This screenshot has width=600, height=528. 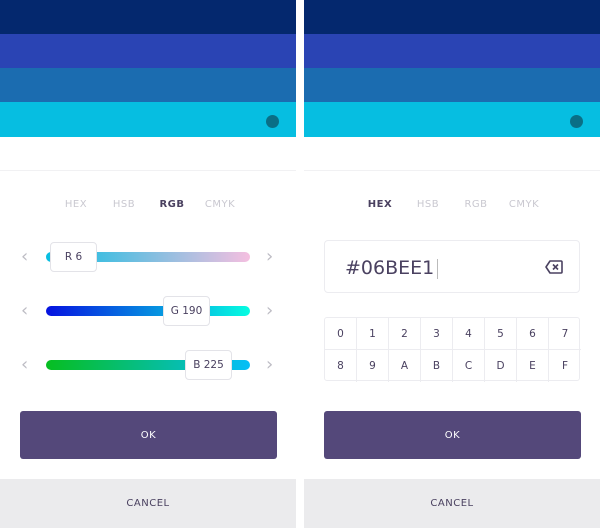 What do you see at coordinates (438, 268) in the screenshot?
I see `text-caret` at bounding box center [438, 268].